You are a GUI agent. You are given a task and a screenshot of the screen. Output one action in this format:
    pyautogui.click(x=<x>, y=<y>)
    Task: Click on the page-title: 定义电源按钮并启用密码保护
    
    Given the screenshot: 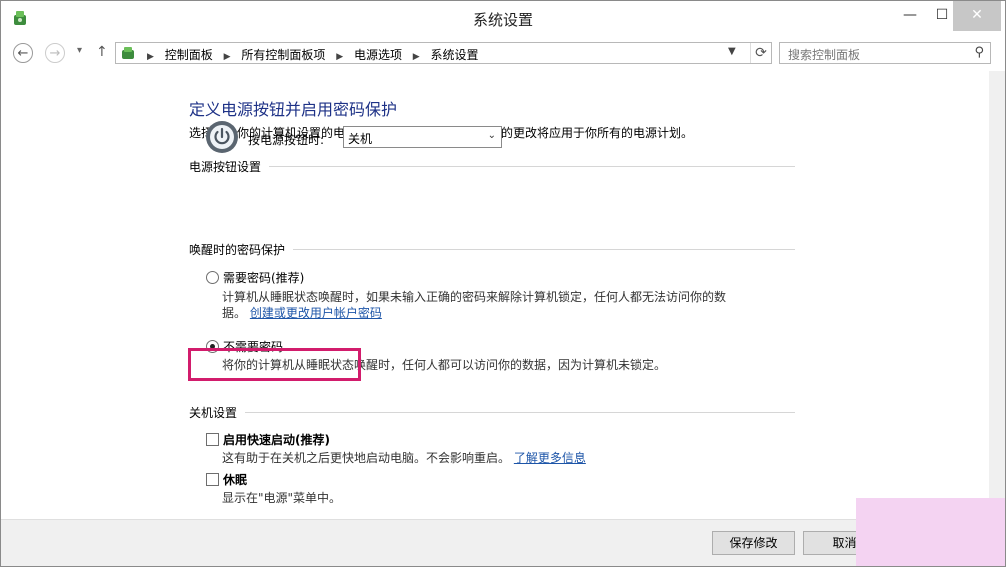 What is the action you would take?
    pyautogui.click(x=293, y=109)
    